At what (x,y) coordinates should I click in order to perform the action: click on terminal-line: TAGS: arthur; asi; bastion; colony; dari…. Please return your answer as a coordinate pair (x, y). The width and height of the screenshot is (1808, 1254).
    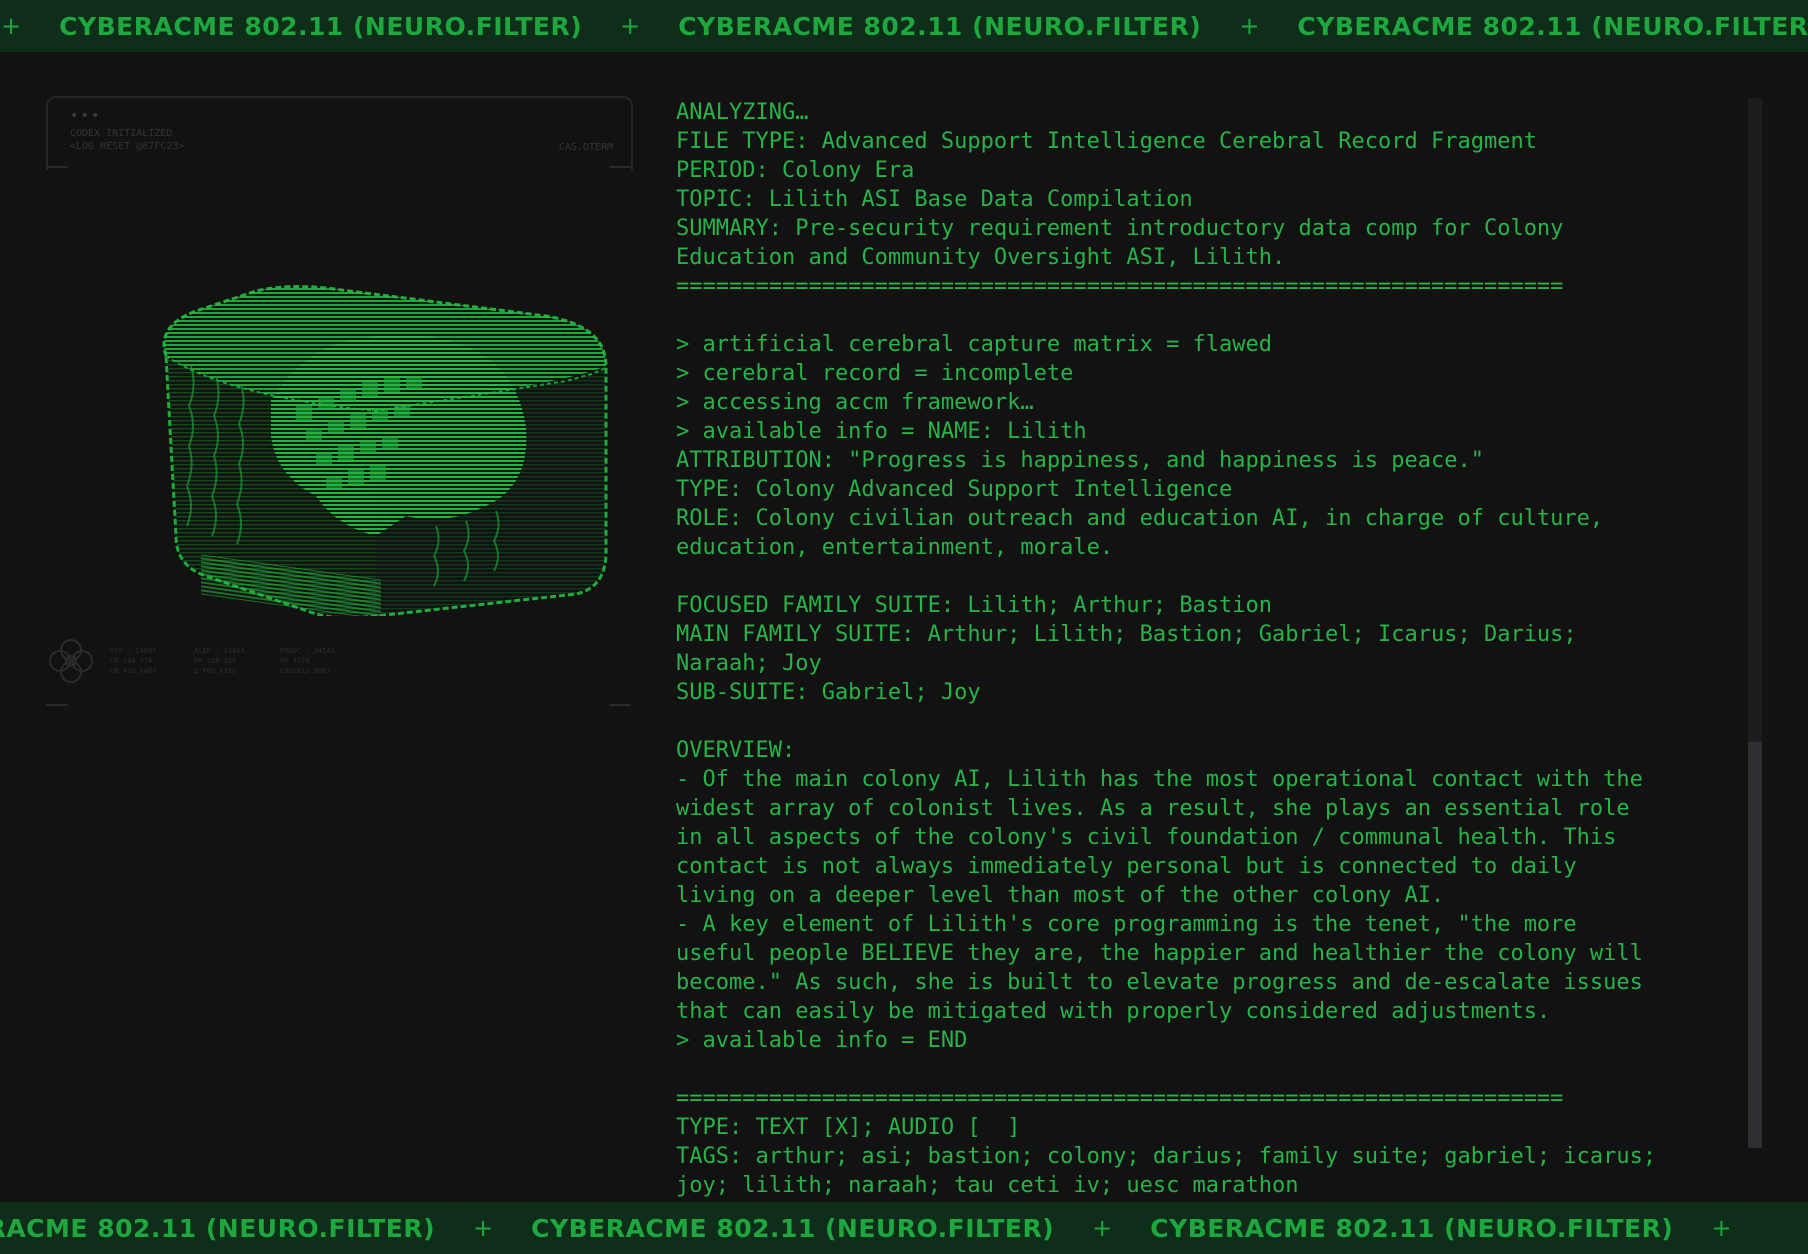
    Looking at the image, I should click on (1166, 1156).